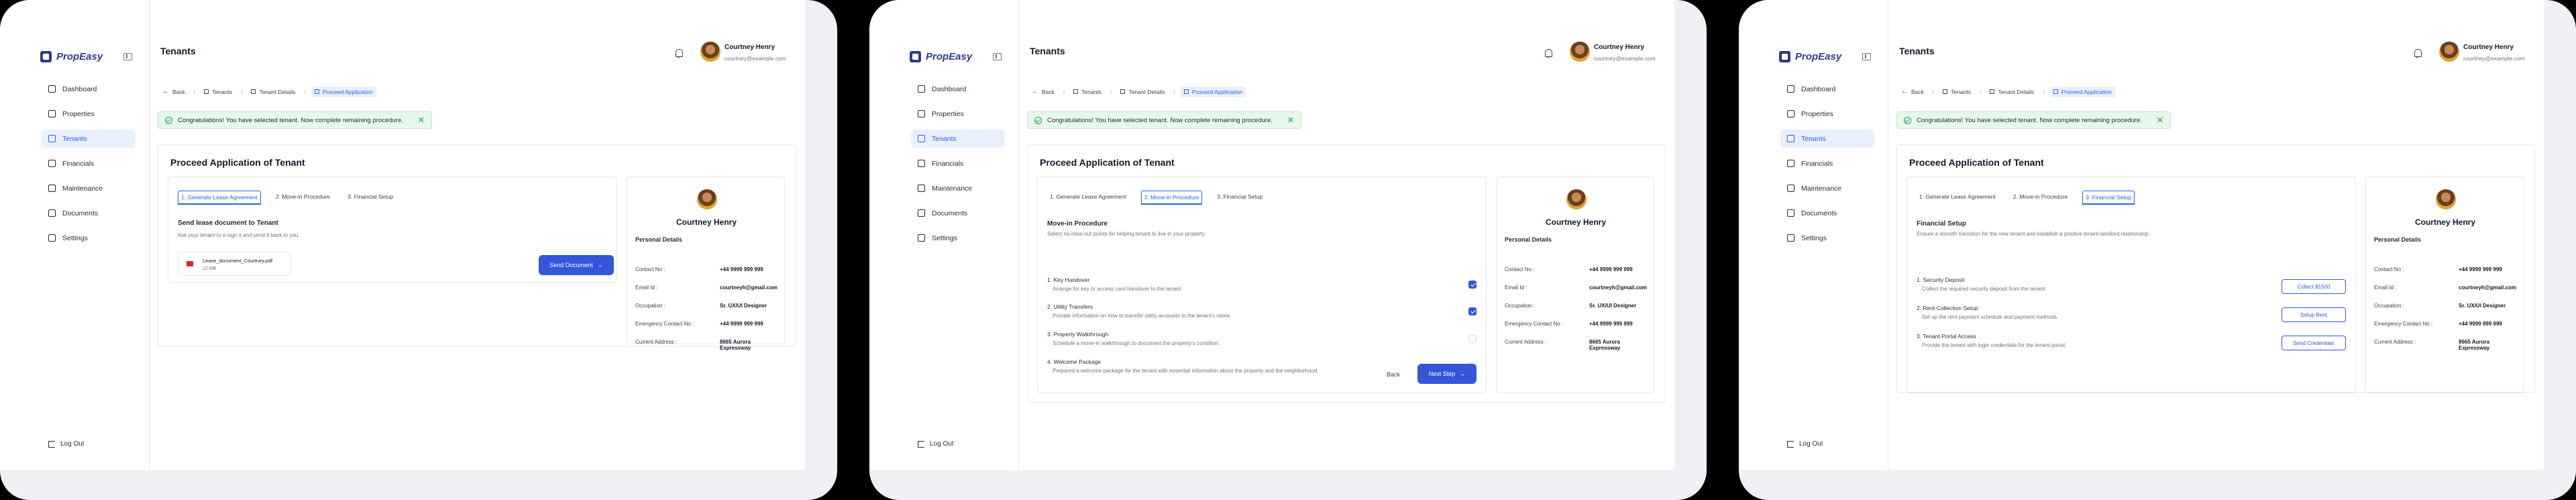 The height and width of the screenshot is (500, 2576). I want to click on step-title: 1. Key Handover, so click(1068, 280).